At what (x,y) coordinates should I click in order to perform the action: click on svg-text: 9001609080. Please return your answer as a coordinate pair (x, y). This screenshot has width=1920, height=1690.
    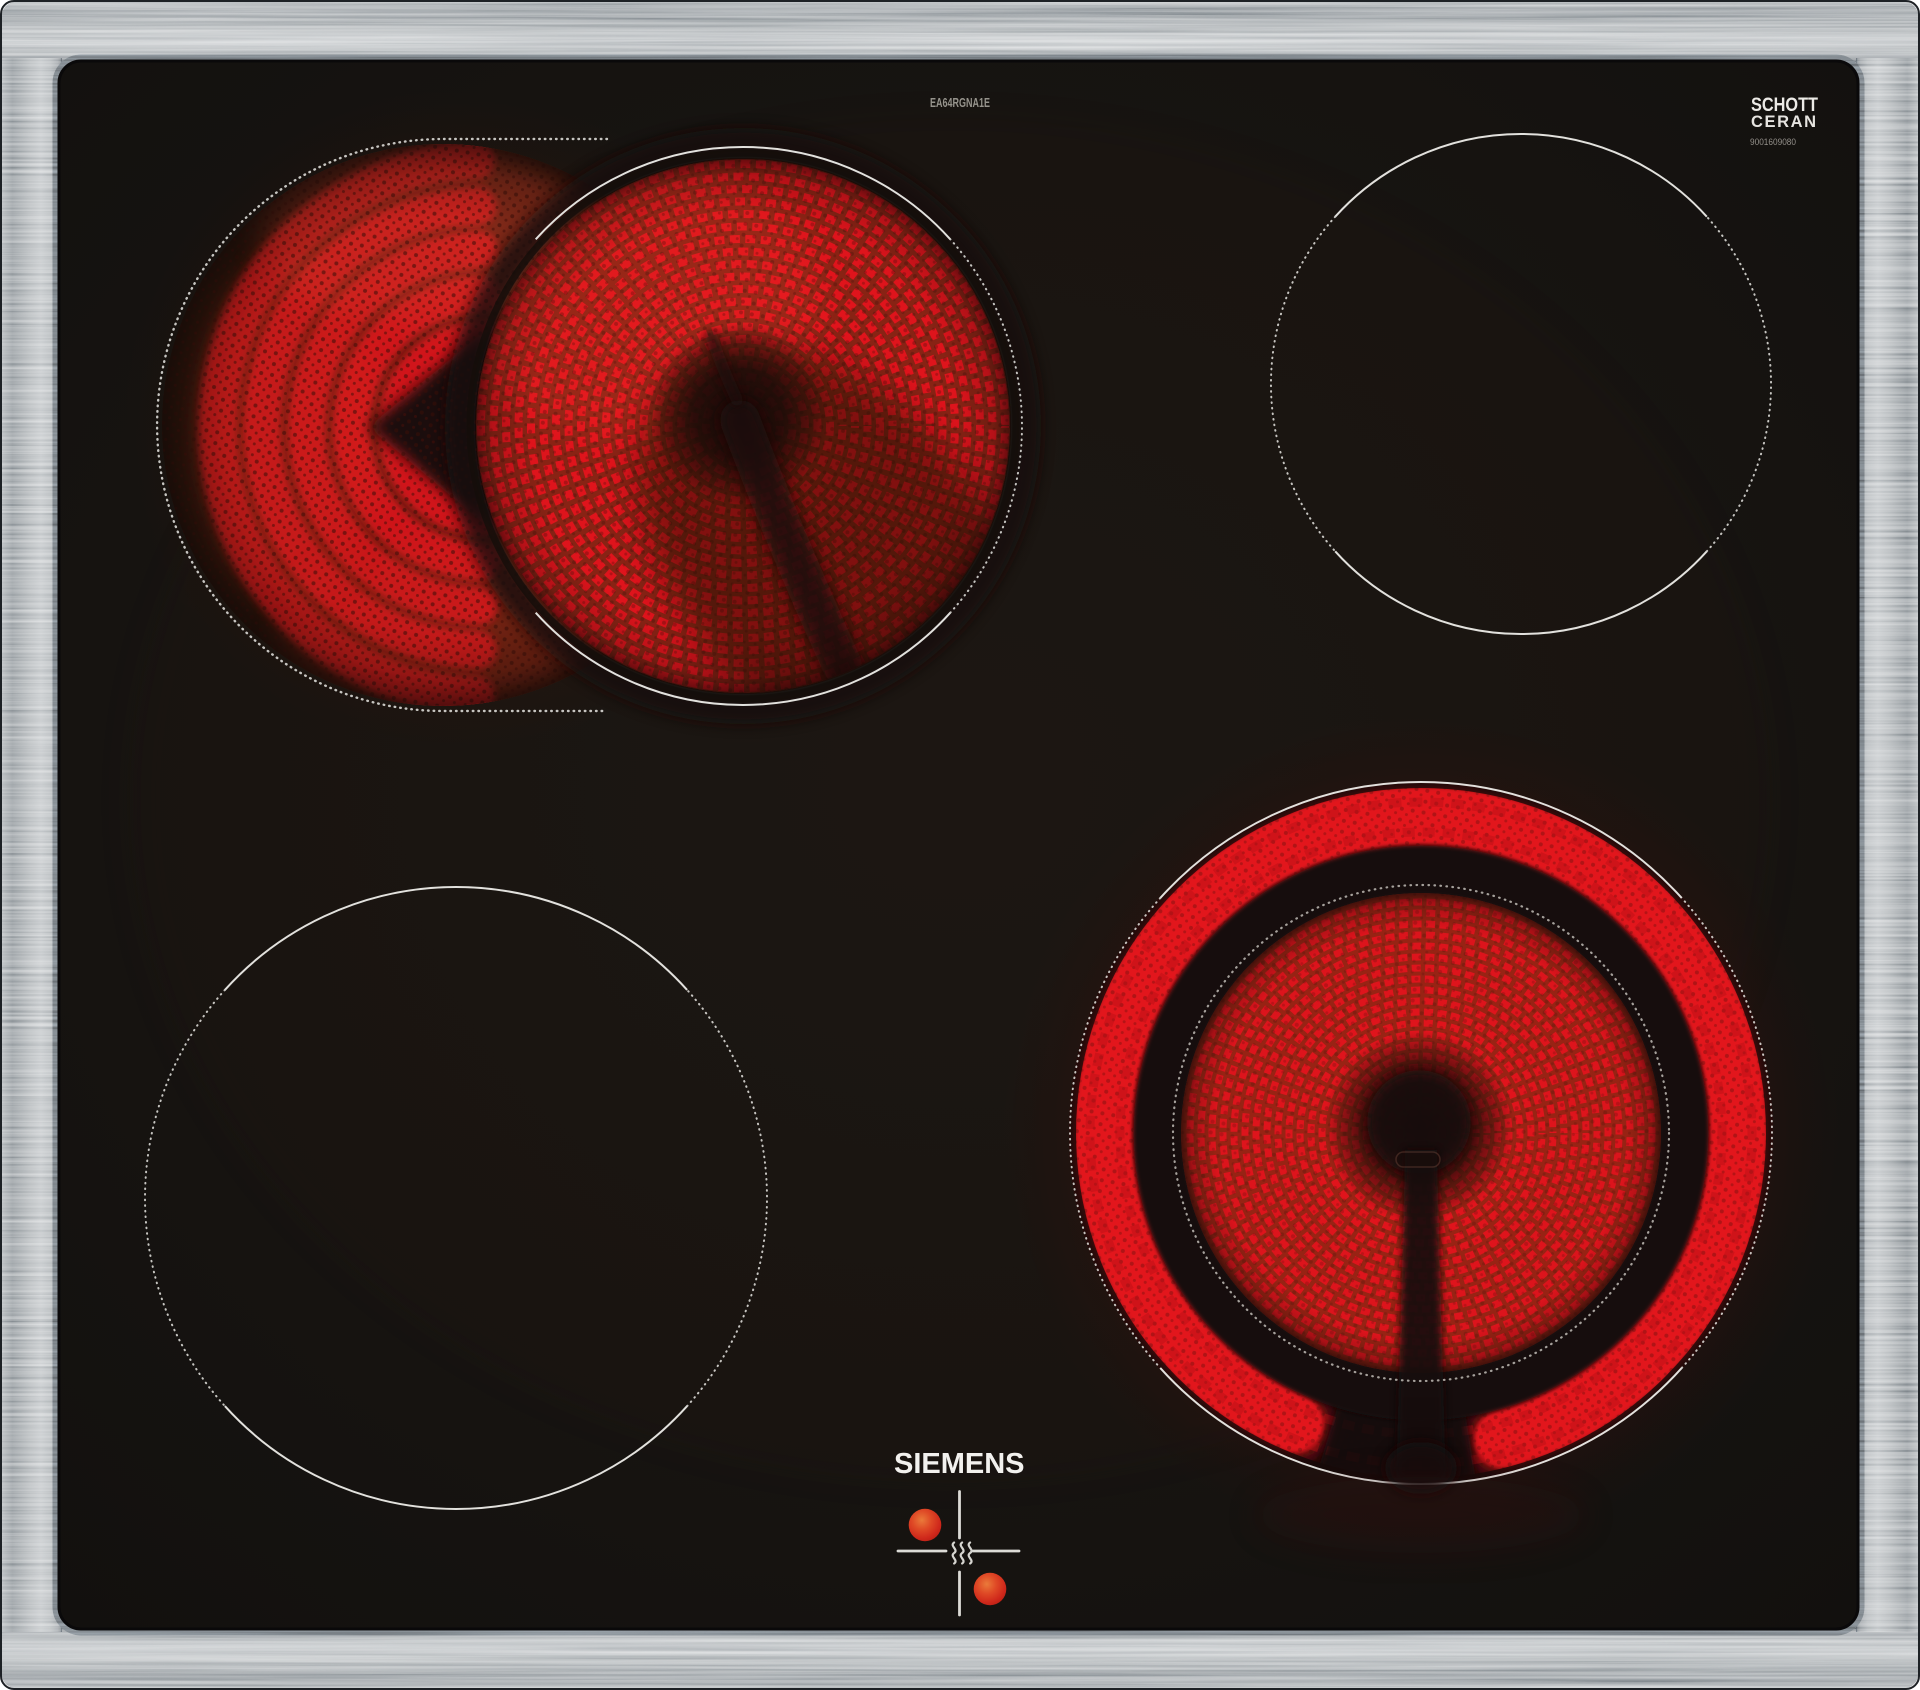
    Looking at the image, I should click on (1773, 142).